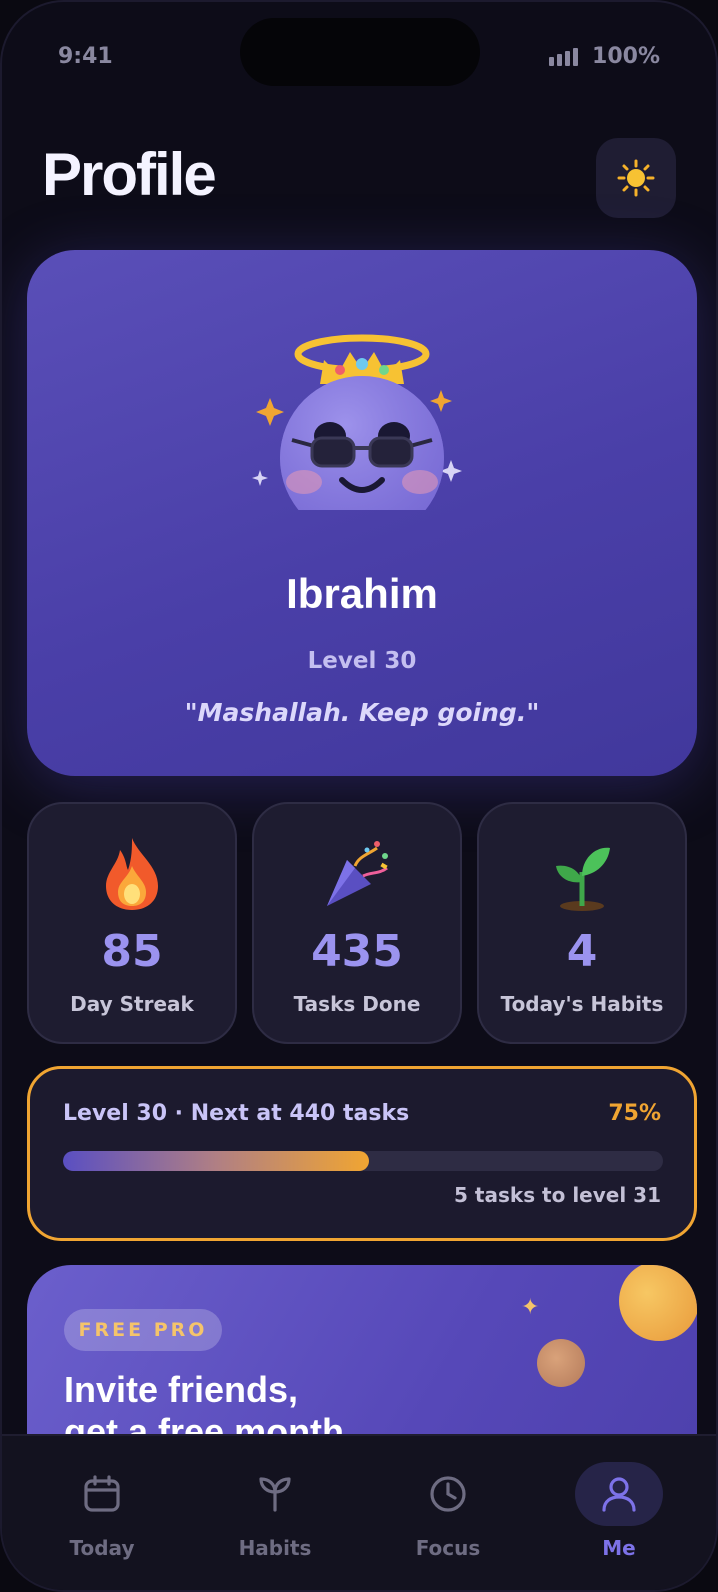  I want to click on stat-card-streak: 85 Day Streak, so click(132, 923).